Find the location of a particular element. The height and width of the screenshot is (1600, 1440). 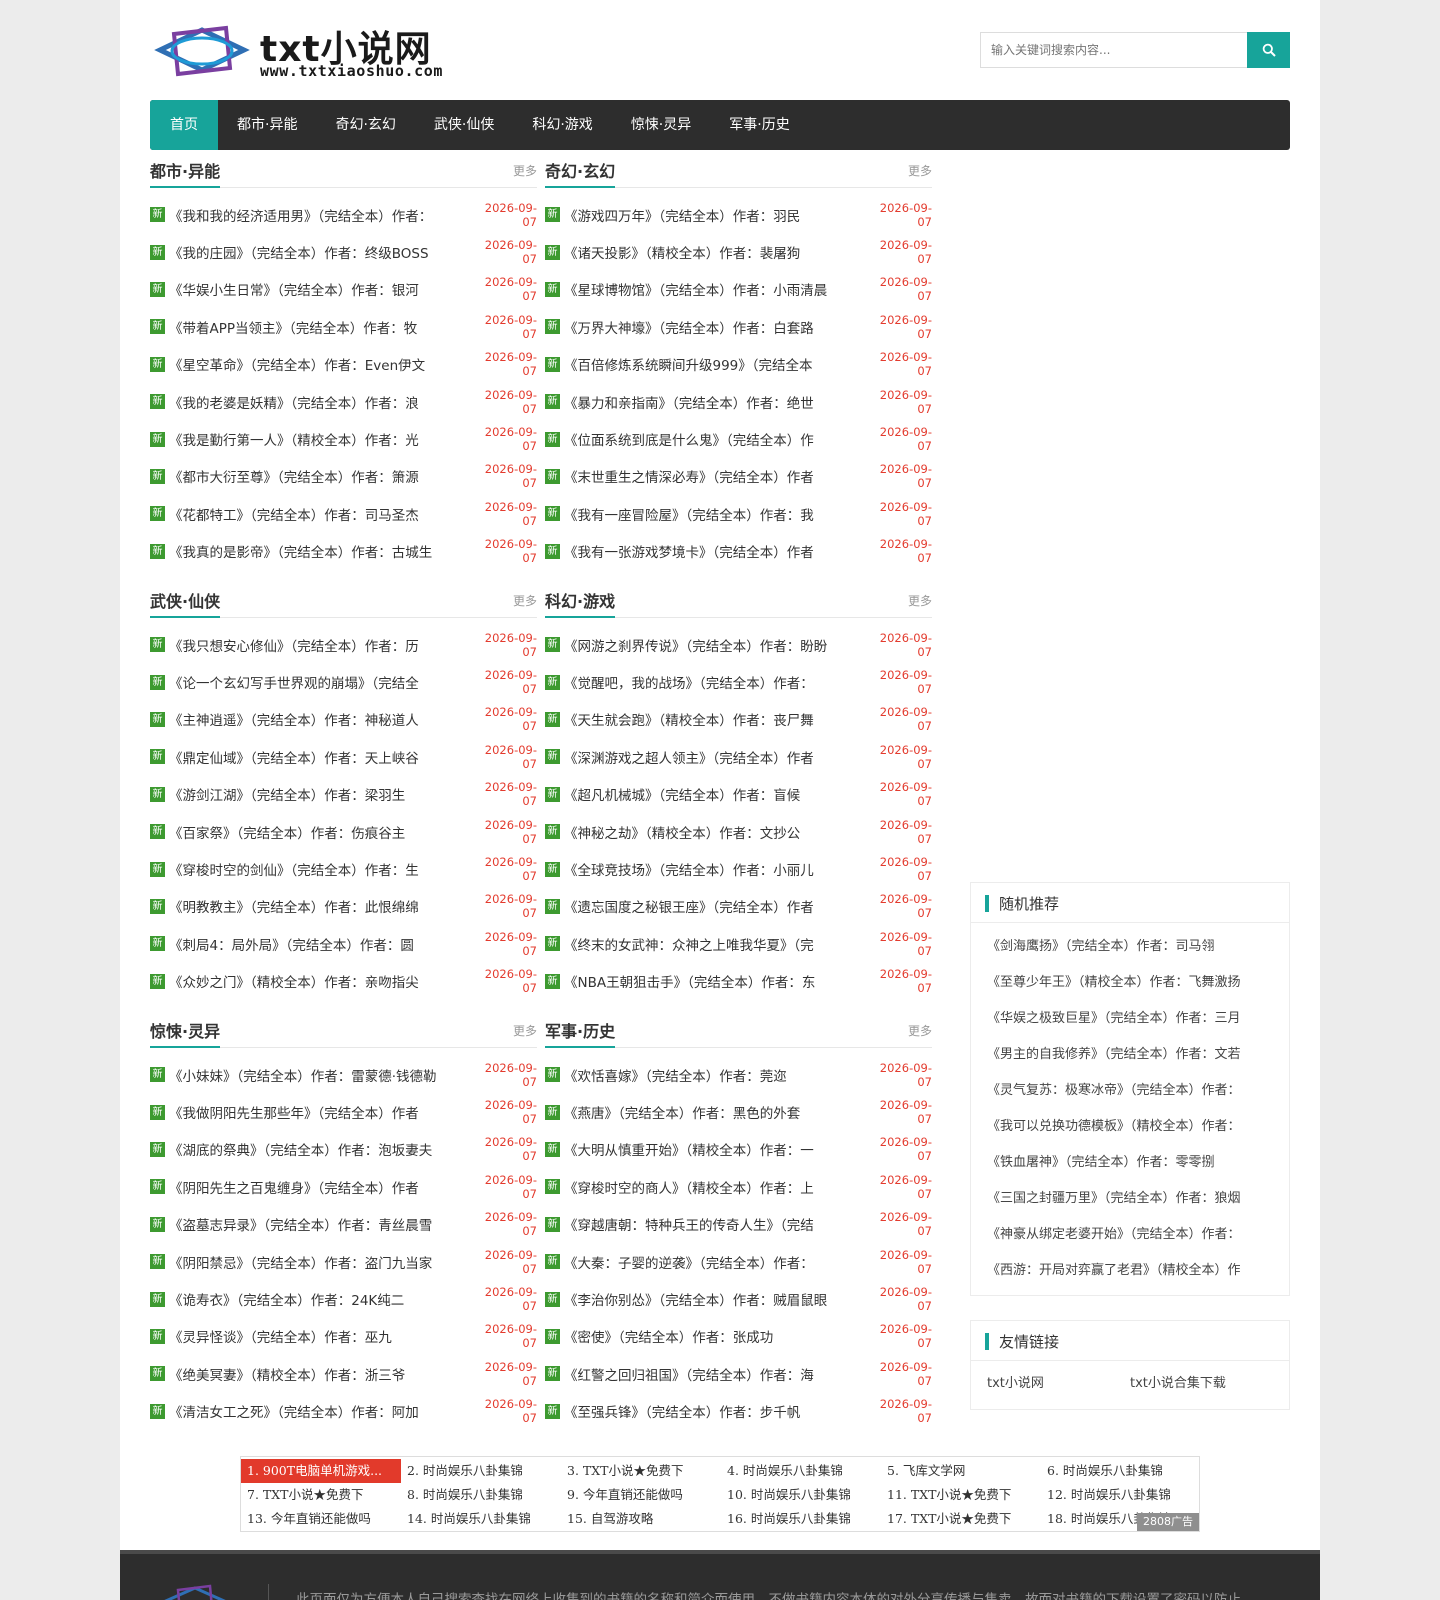

book-title-link: 《论一个玄幻写手世界观的崩塌》（完结全 is located at coordinates (318, 682).